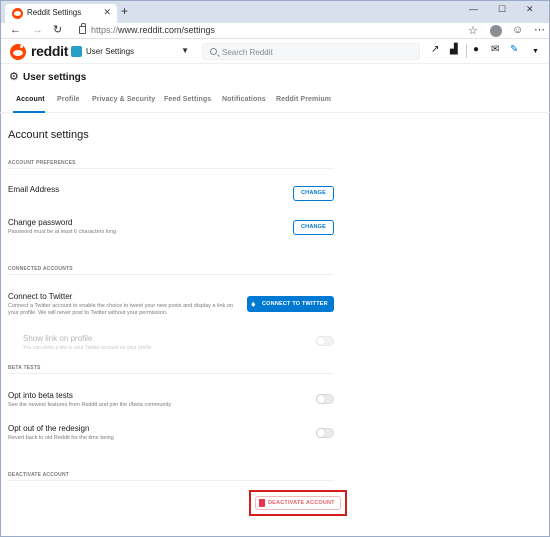 Image resolution: width=550 pixels, height=537 pixels. What do you see at coordinates (107, 12) in the screenshot?
I see `close-tab-icon: ✕` at bounding box center [107, 12].